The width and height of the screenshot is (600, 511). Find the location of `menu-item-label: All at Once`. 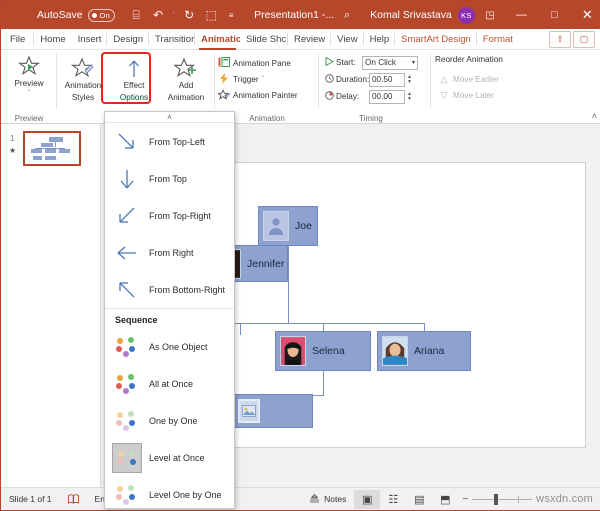

menu-item-label: All at Once is located at coordinates (171, 383).